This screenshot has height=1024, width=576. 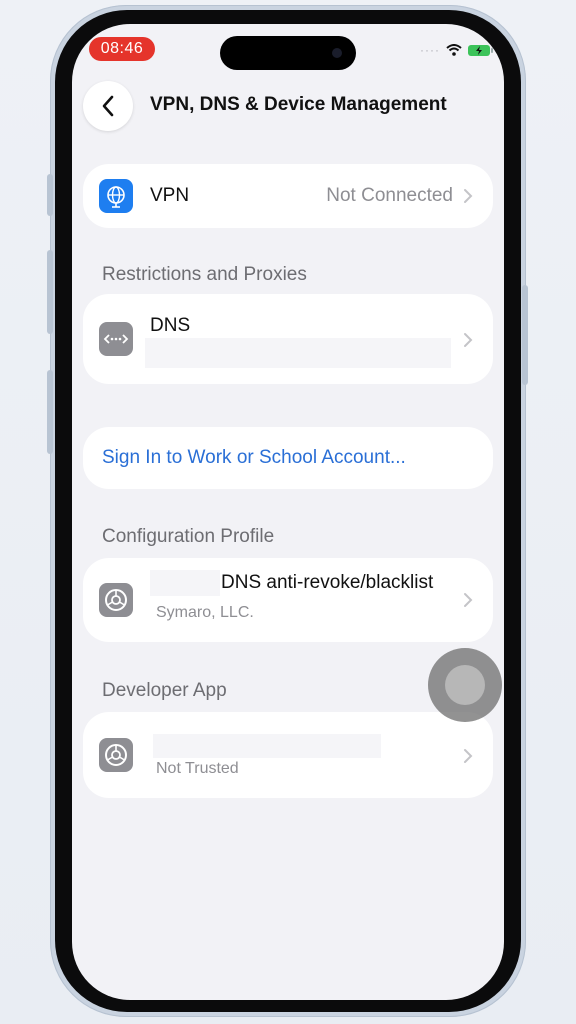 I want to click on status-icons: ····, so click(x=456, y=50).